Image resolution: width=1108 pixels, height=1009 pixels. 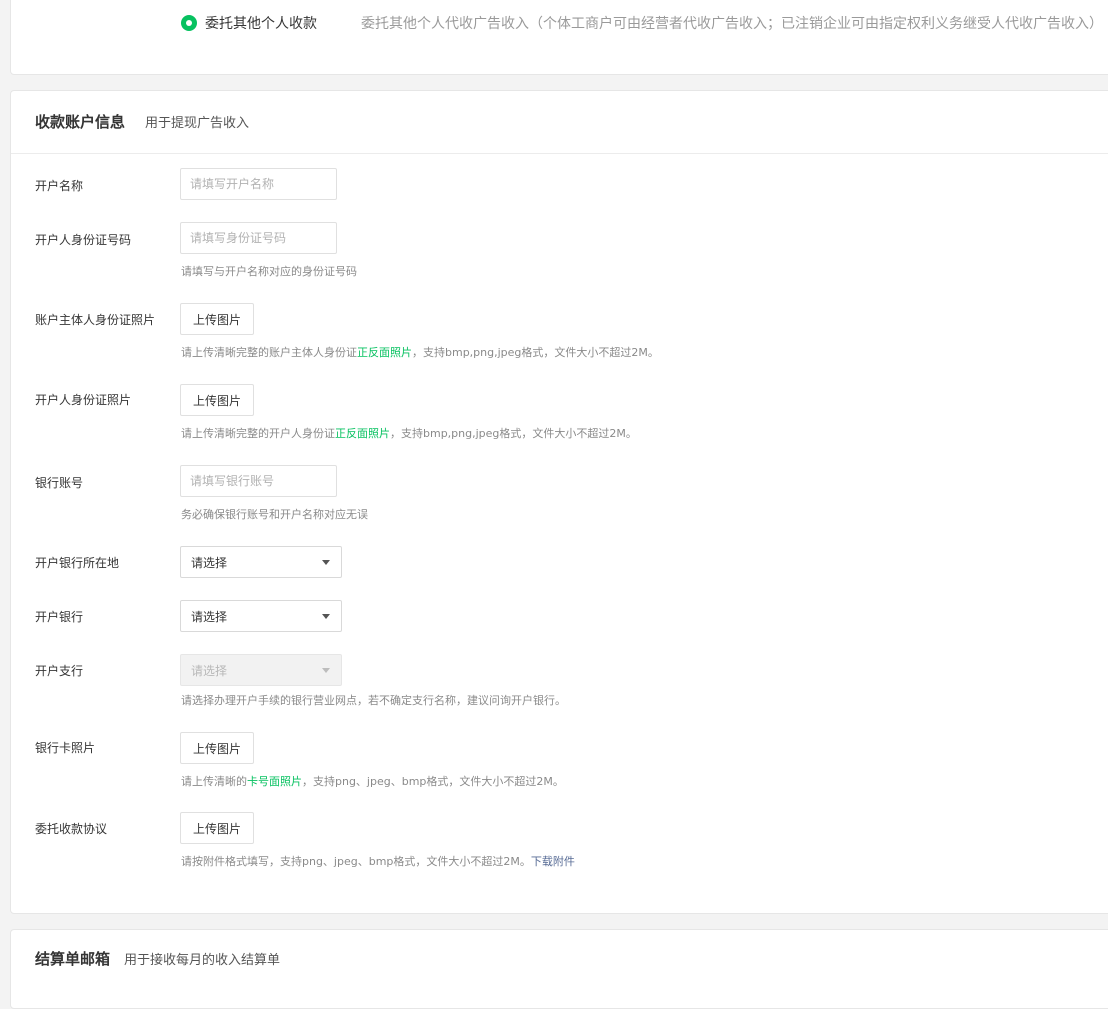 What do you see at coordinates (261, 24) in the screenshot?
I see `radio-label: 委托其他个人收款` at bounding box center [261, 24].